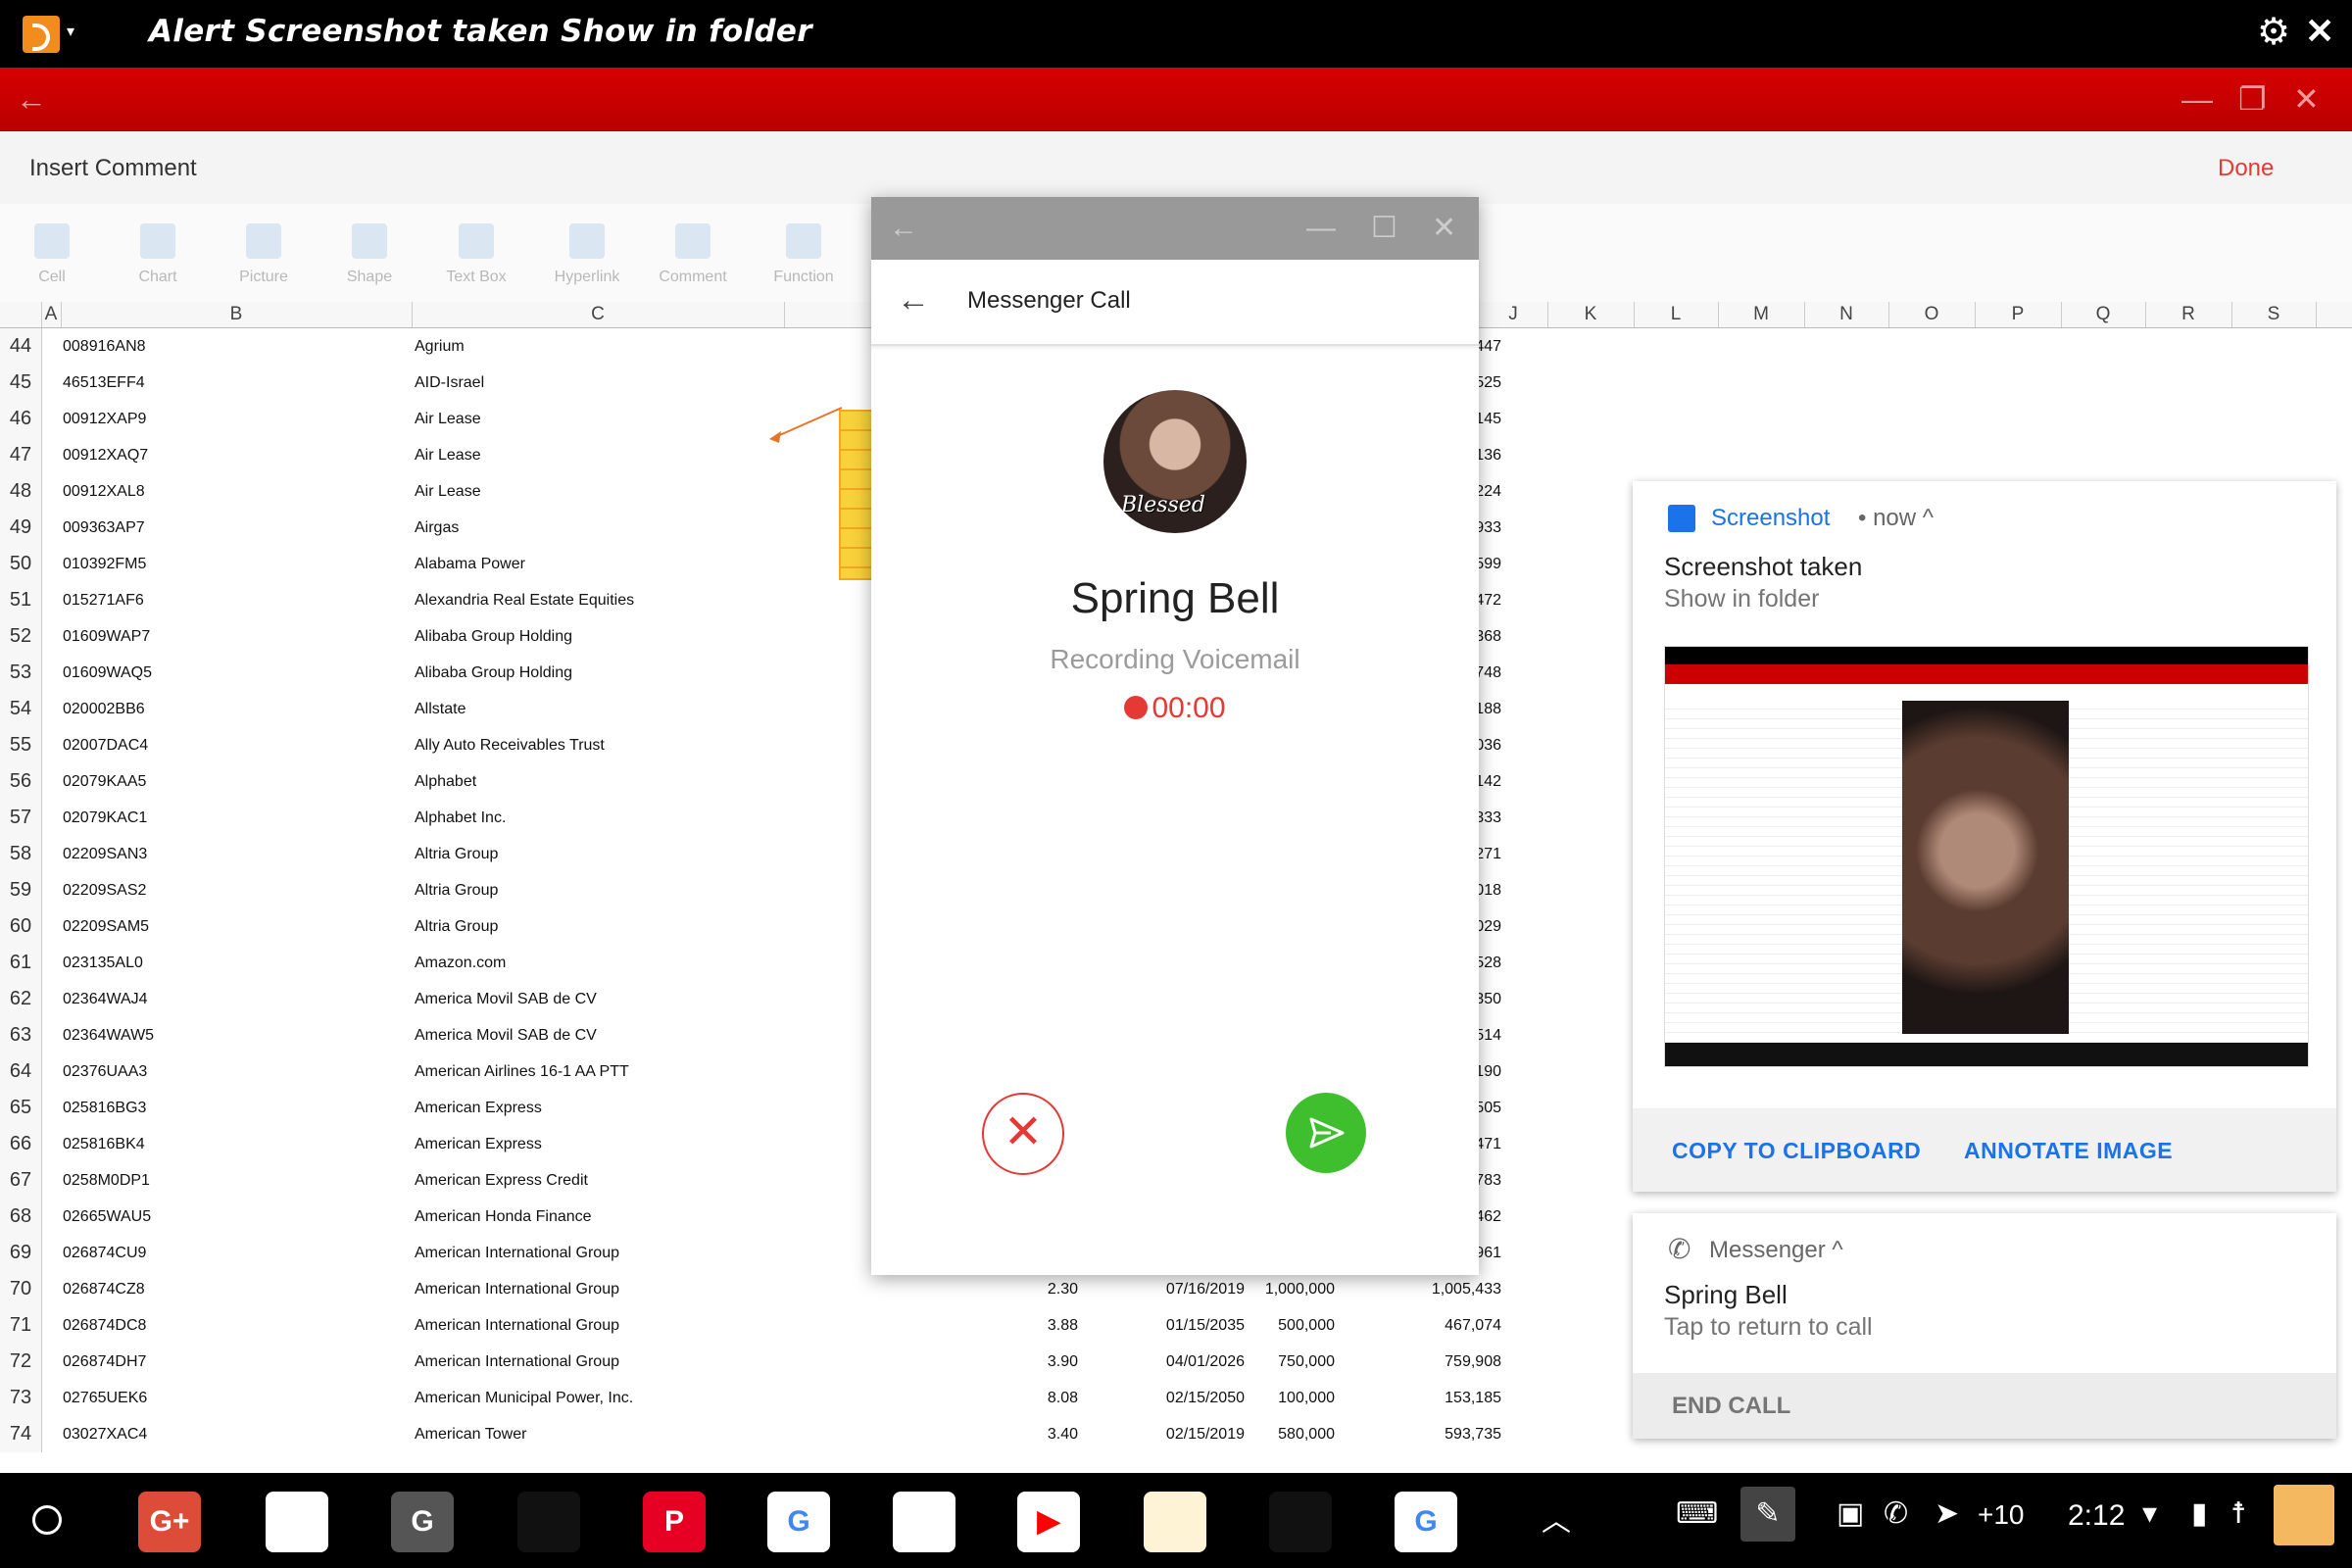 This screenshot has width=2352, height=1568. Describe the element at coordinates (264, 254) in the screenshot. I see `ribbon-picture-button: Picture` at that location.